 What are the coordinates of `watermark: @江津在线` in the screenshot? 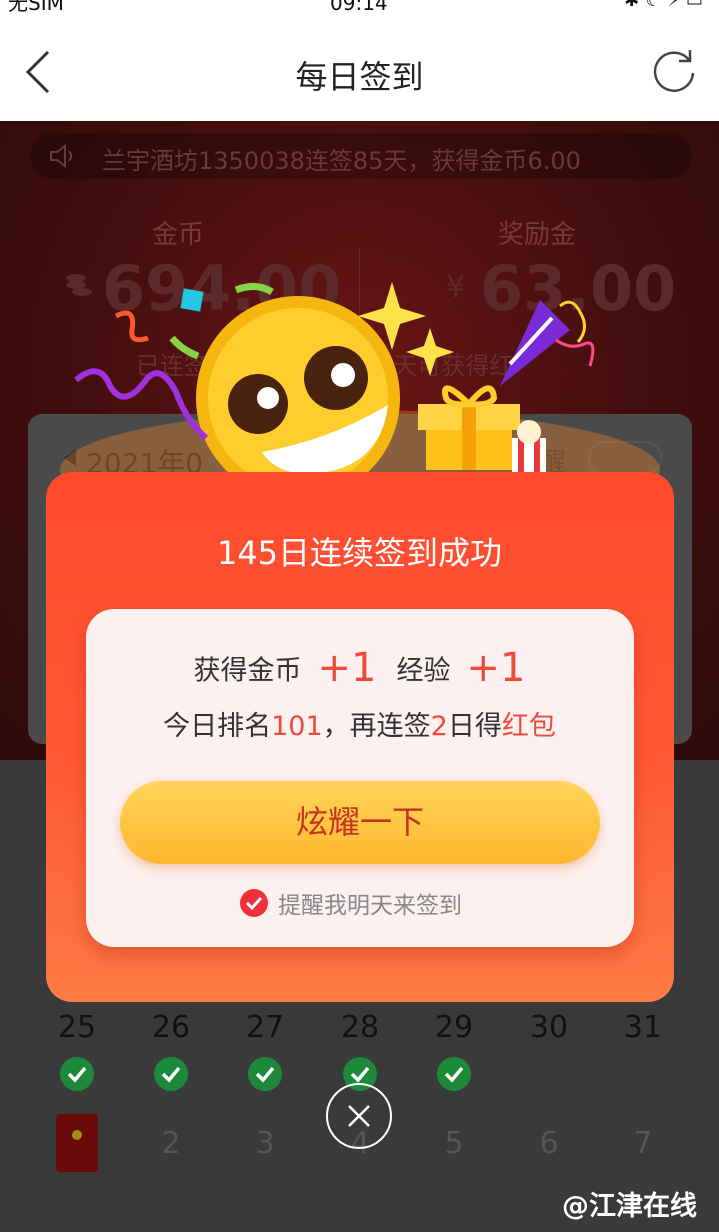 It's located at (629, 1206).